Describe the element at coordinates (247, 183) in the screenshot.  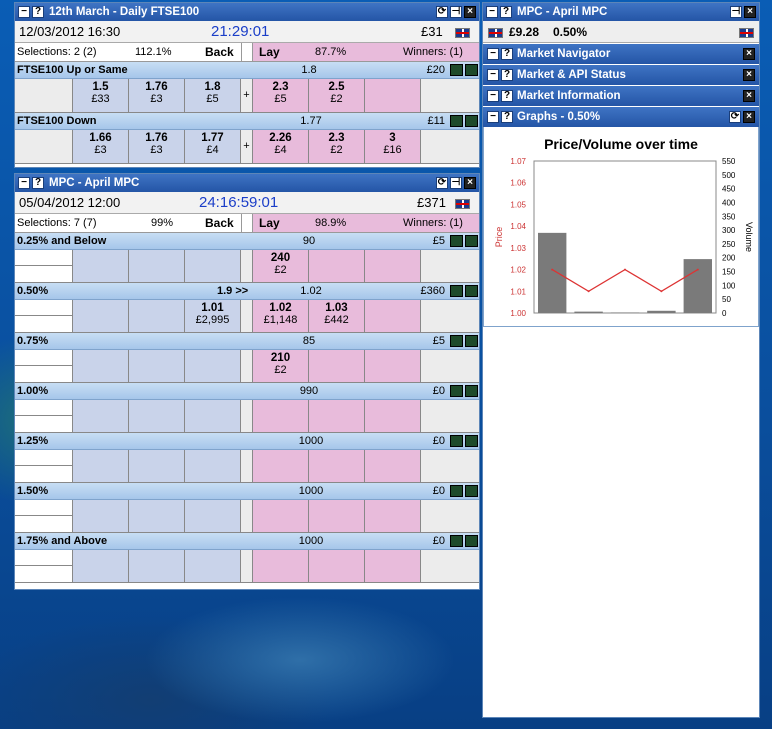
I see `mpc-titlebar: −? MPC - April MPC ⟳ ⊣ ×` at that location.